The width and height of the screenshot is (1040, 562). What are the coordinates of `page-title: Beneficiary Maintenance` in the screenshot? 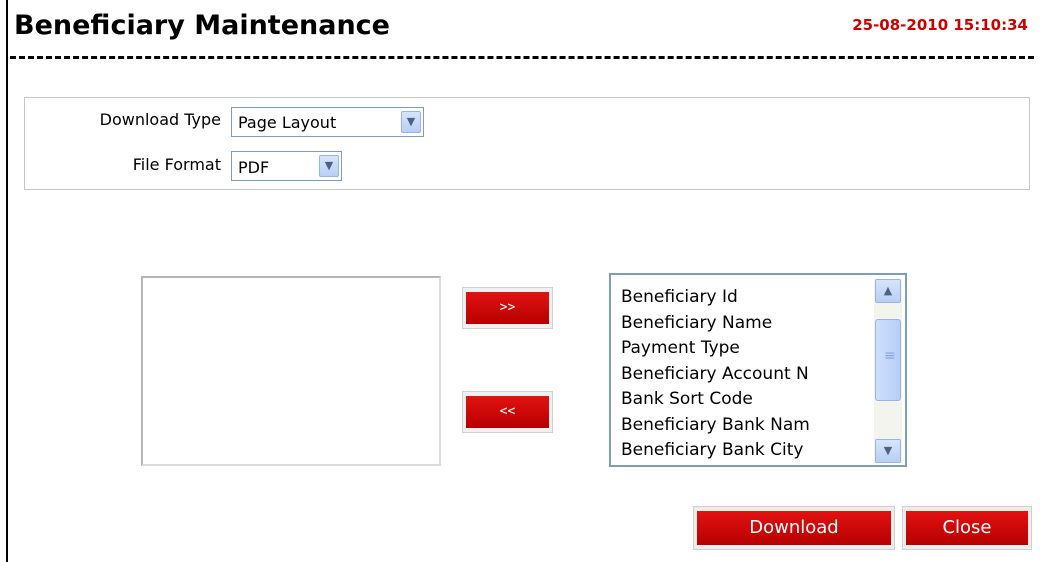 It's located at (202, 25).